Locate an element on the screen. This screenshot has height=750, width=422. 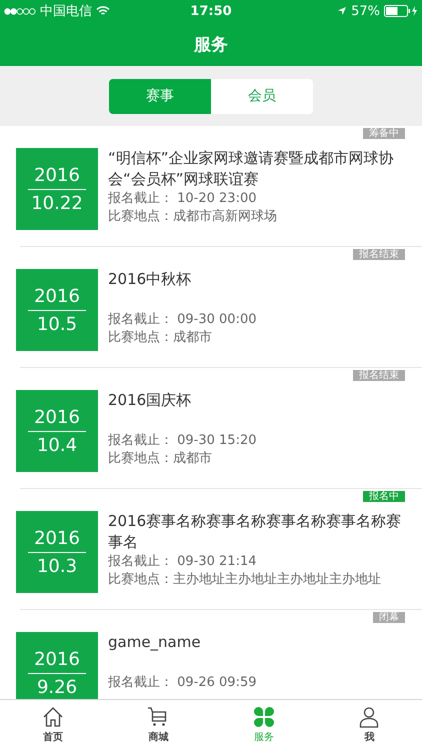
page-title: 服务 is located at coordinates (211, 45).